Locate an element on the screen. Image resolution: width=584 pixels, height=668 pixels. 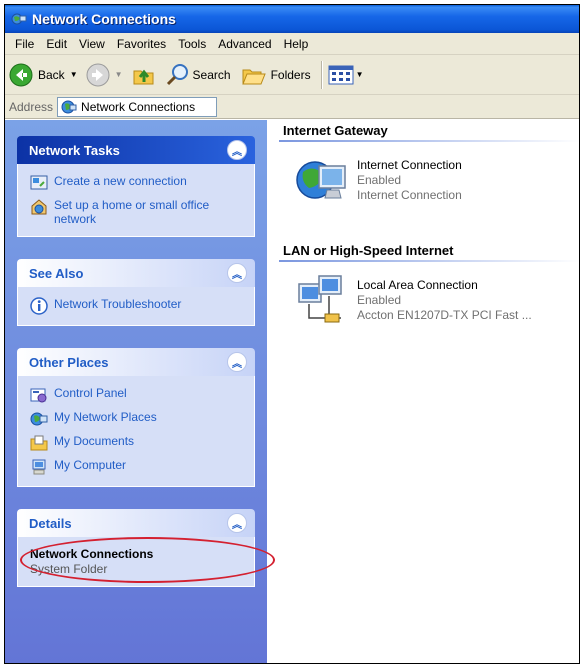
details-title: Details is located at coordinates (50, 523).